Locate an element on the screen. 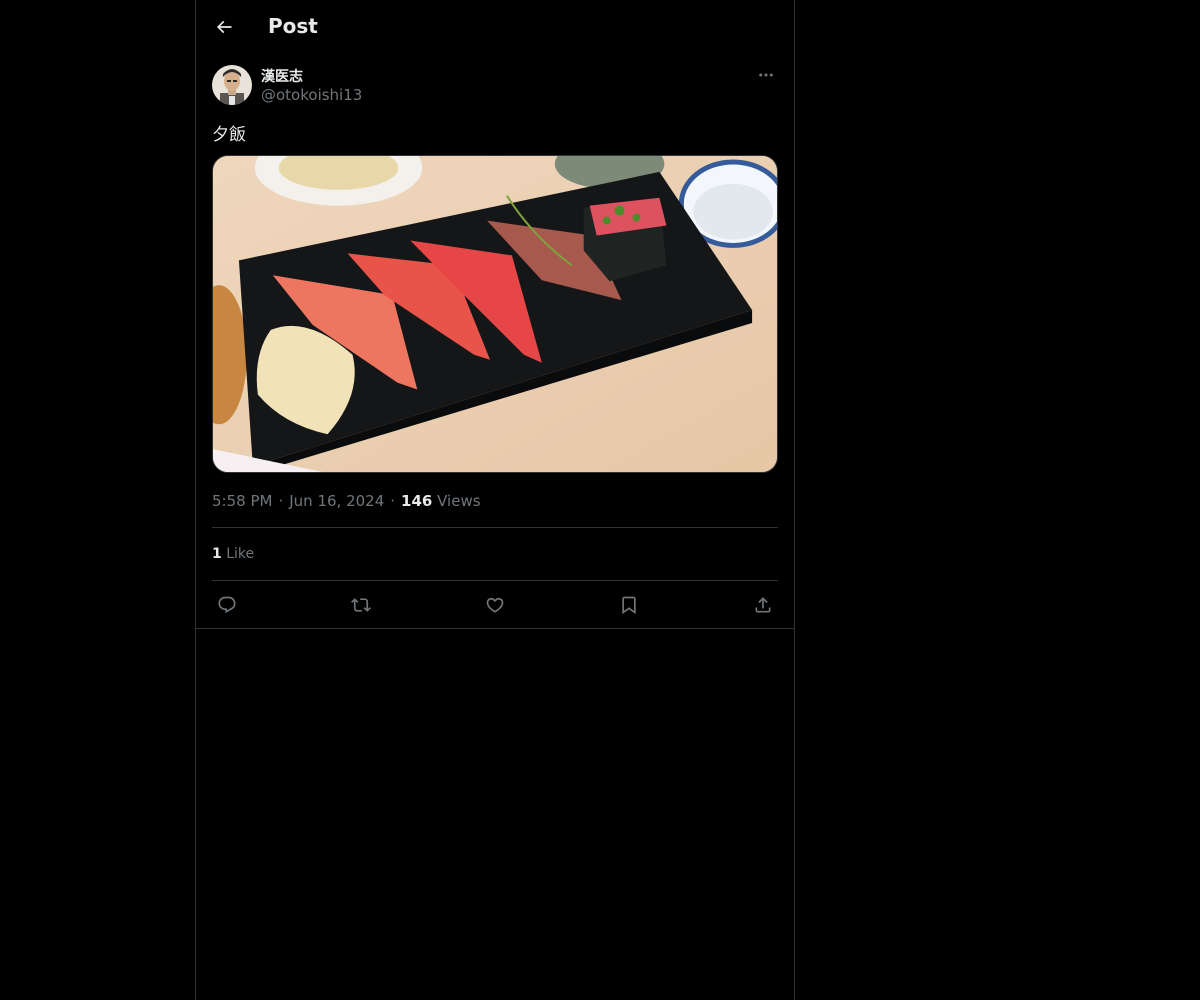 This screenshot has height=1000, width=1200. author-handle: @otokoishi13 is located at coordinates (311, 95).